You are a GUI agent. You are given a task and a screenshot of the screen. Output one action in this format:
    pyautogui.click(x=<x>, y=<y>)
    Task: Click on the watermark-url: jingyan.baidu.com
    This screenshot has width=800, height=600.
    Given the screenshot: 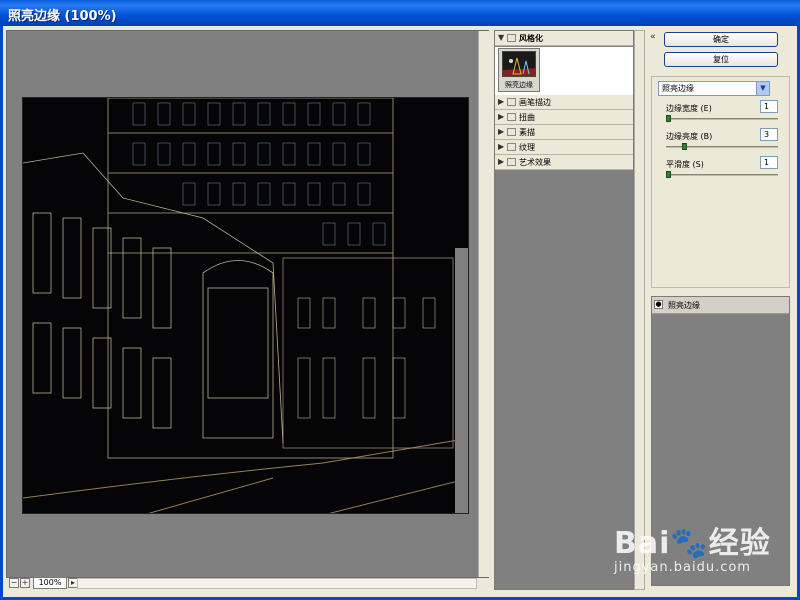 What is the action you would take?
    pyautogui.click(x=682, y=567)
    